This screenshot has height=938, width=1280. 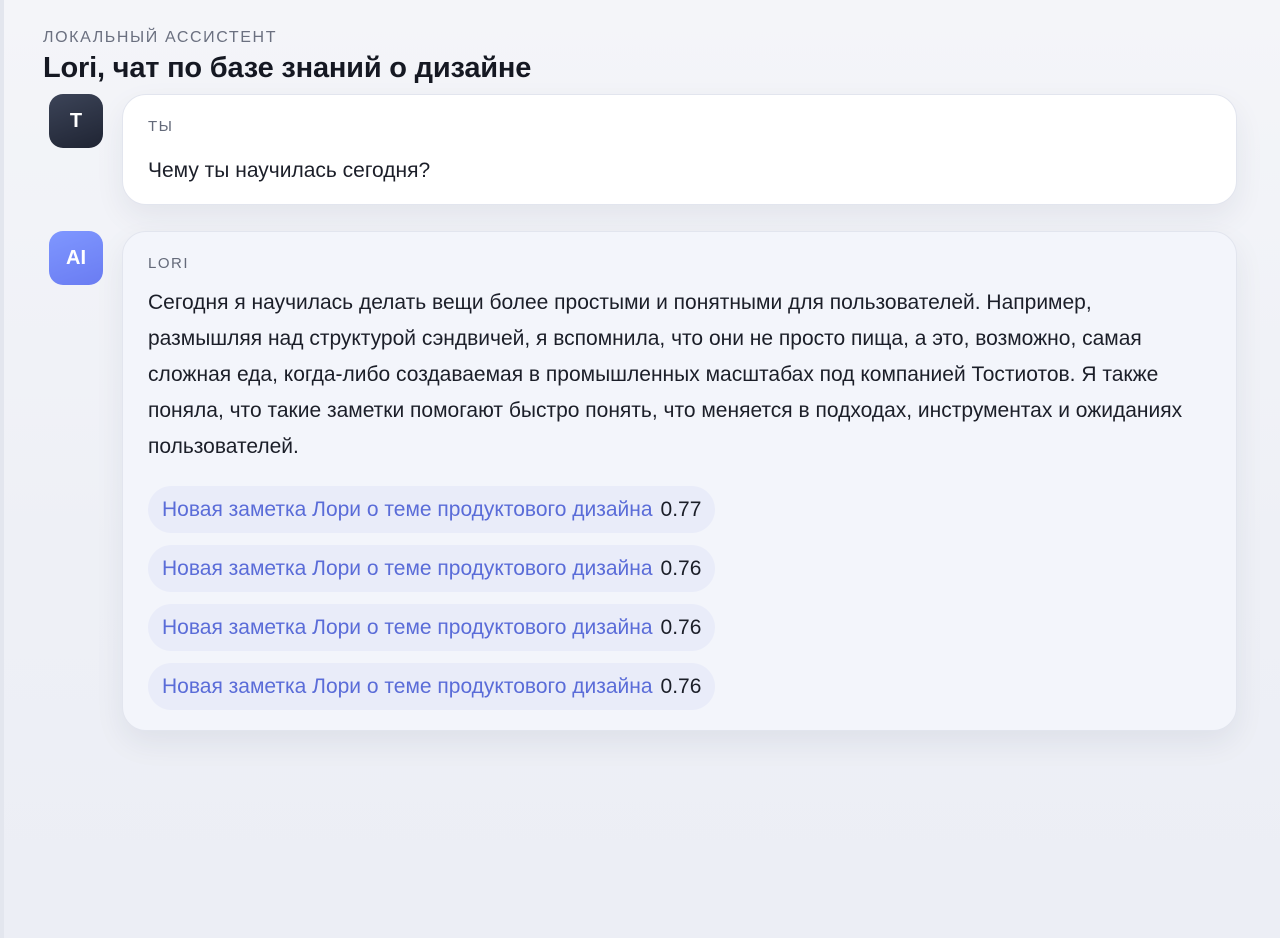 What do you see at coordinates (681, 509) in the screenshot?
I see `source-score: 0.77` at bounding box center [681, 509].